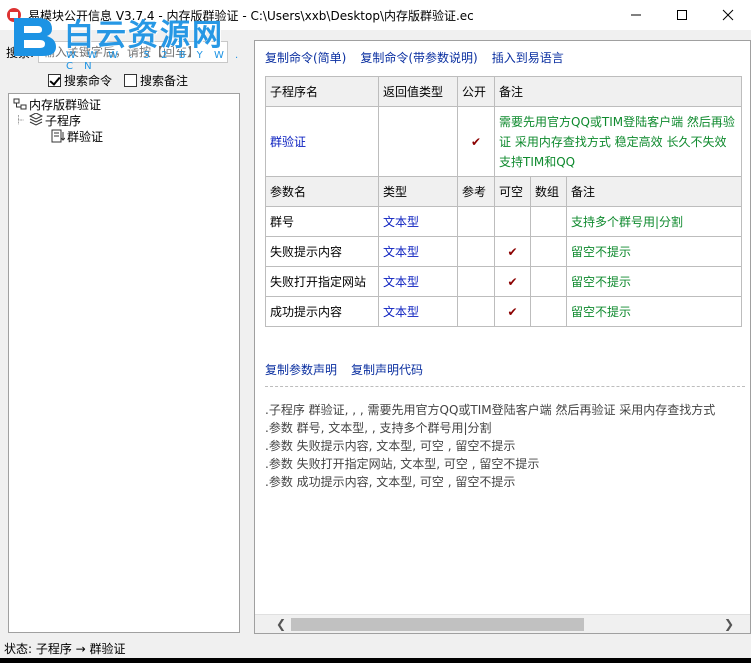 This screenshot has height=663, width=751. I want to click on taskbar-strip, so click(375, 660).